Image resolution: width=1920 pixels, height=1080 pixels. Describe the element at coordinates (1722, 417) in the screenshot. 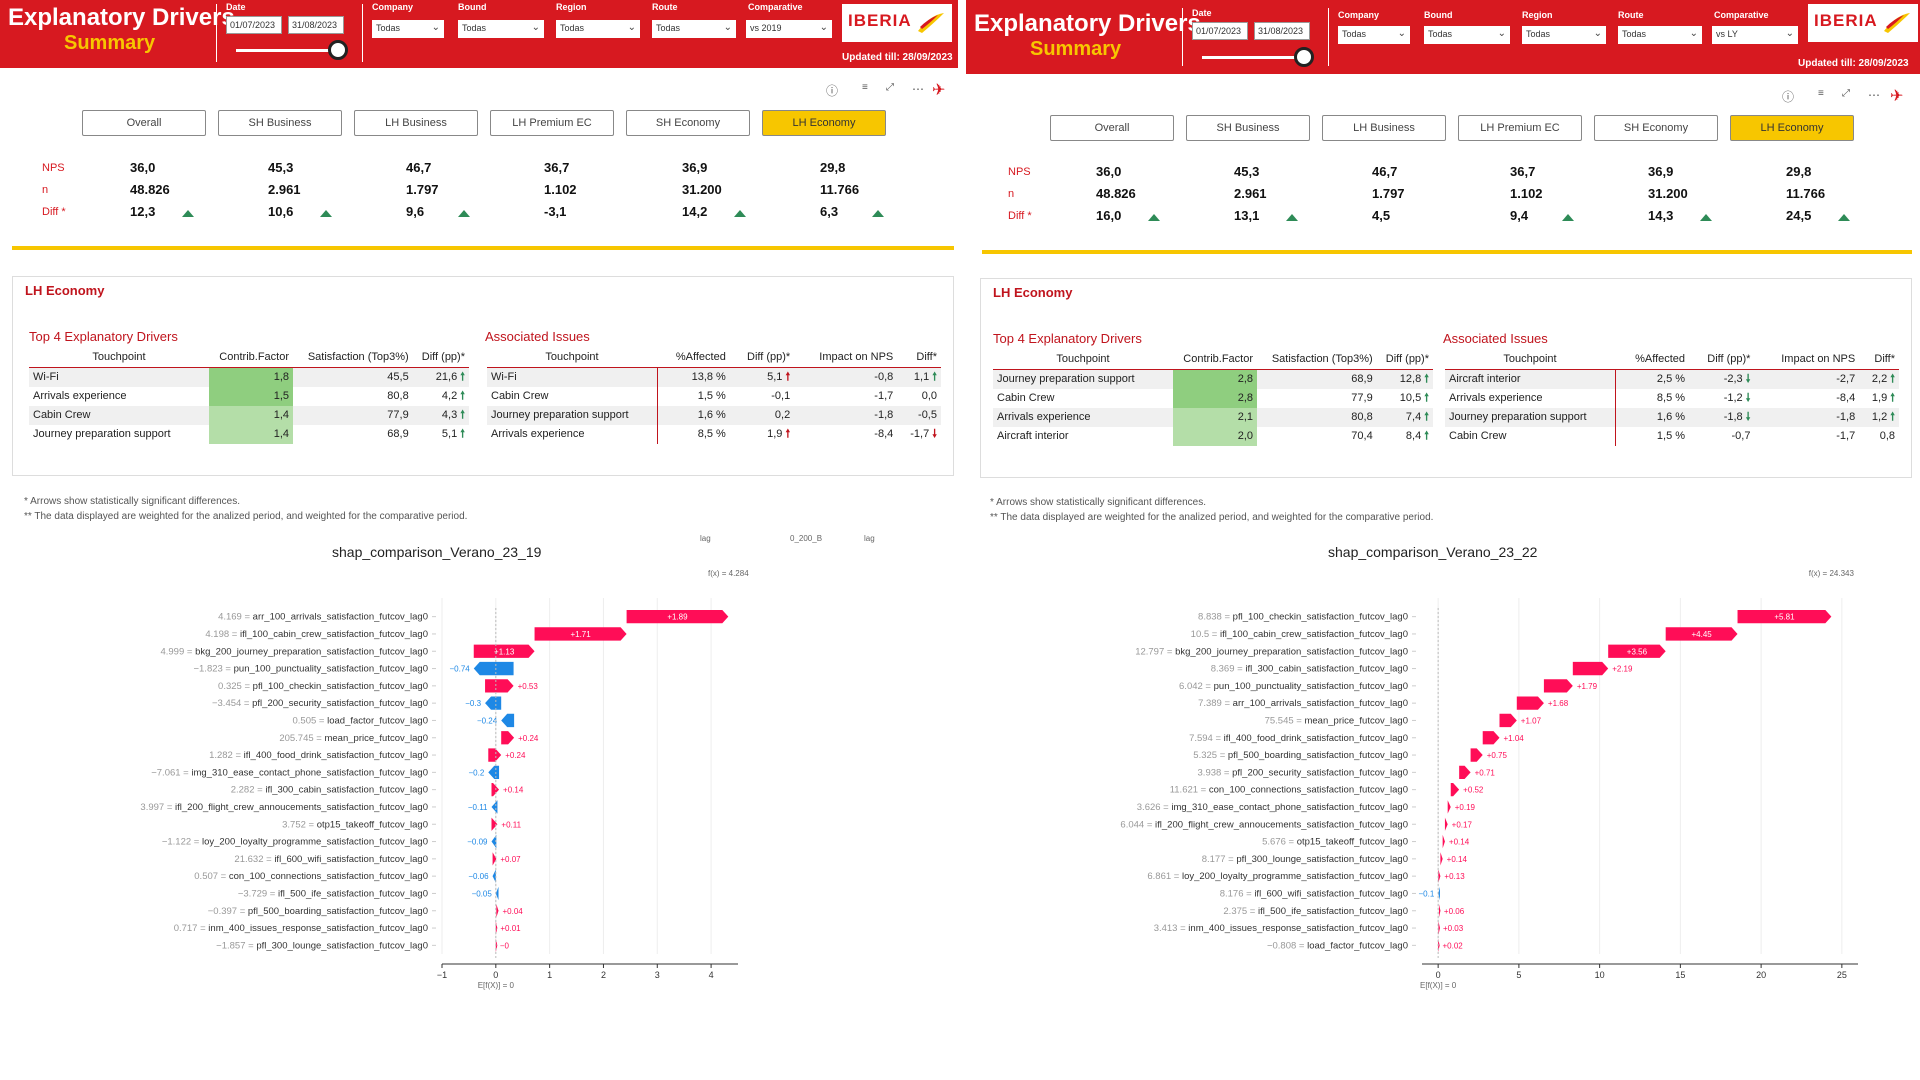

I see `diff-cell: -1,8 🠗` at that location.